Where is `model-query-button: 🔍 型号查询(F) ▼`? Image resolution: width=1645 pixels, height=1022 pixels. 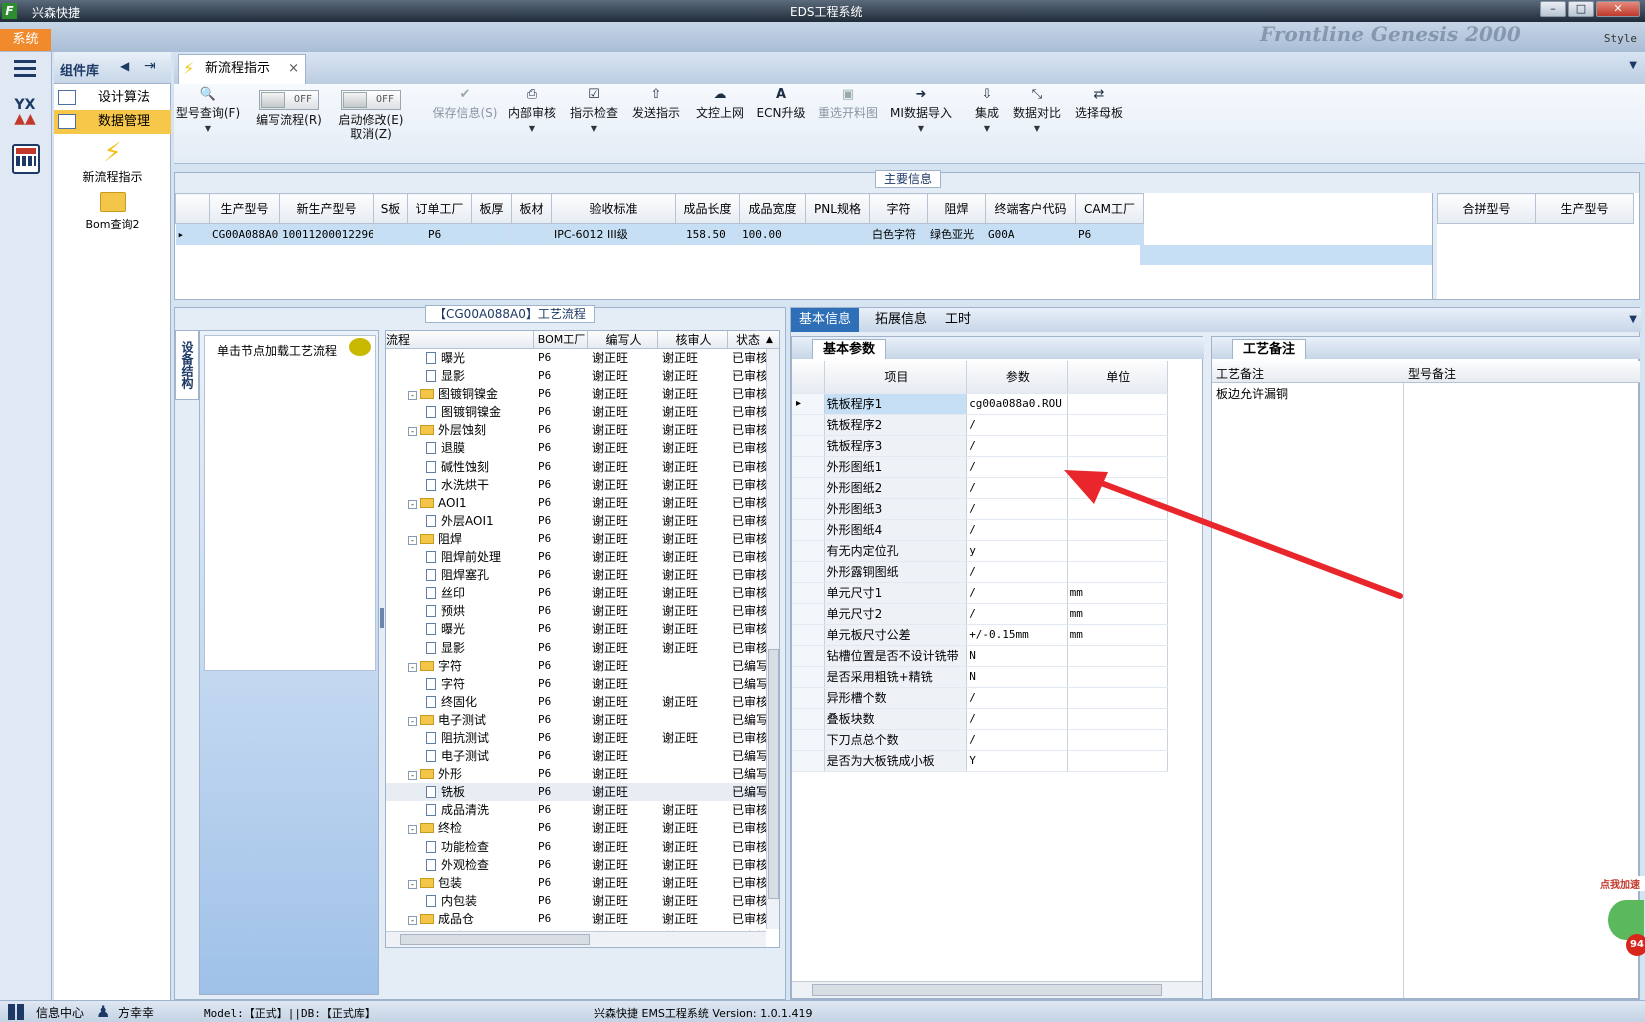
model-query-button: 🔍 型号查询(F) ▼ is located at coordinates (208, 124).